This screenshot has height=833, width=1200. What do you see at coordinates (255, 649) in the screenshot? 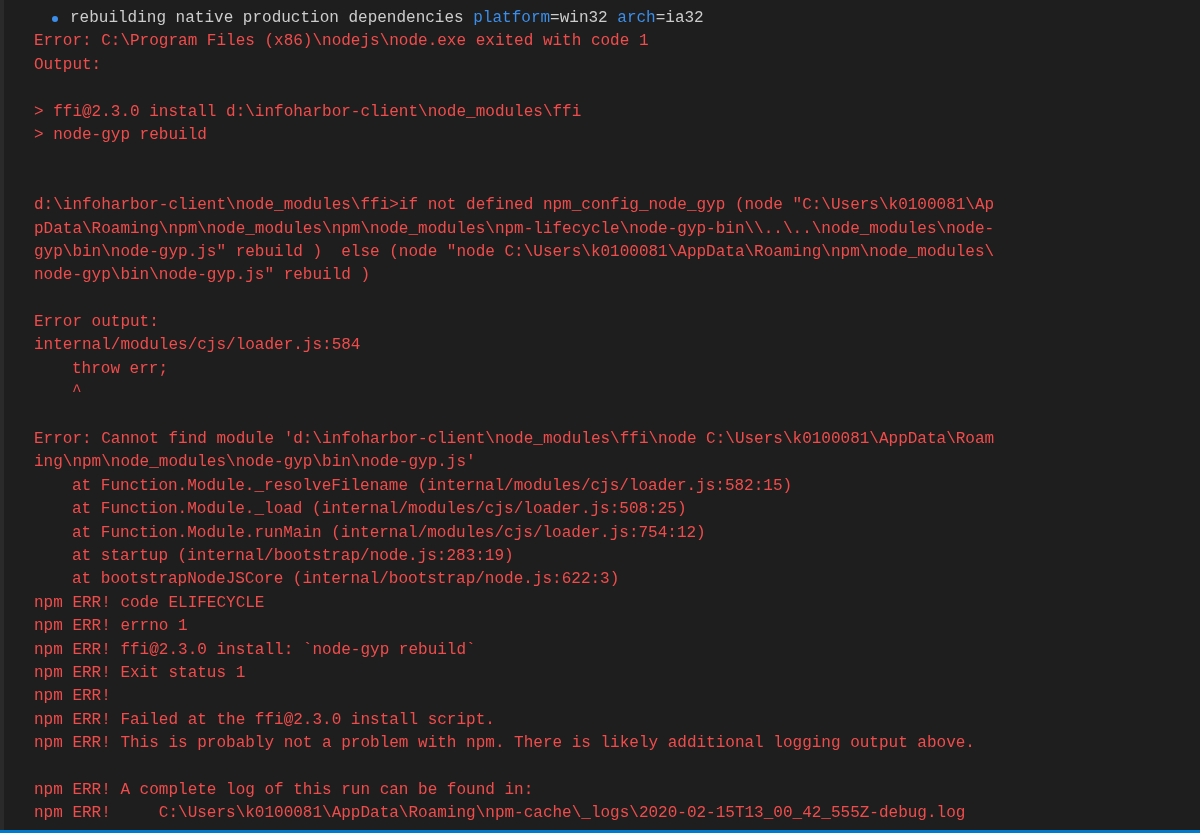
I see `error-line: npm ERR! ffi@2.3.0 install: `node-gyp rebuild`` at bounding box center [255, 649].